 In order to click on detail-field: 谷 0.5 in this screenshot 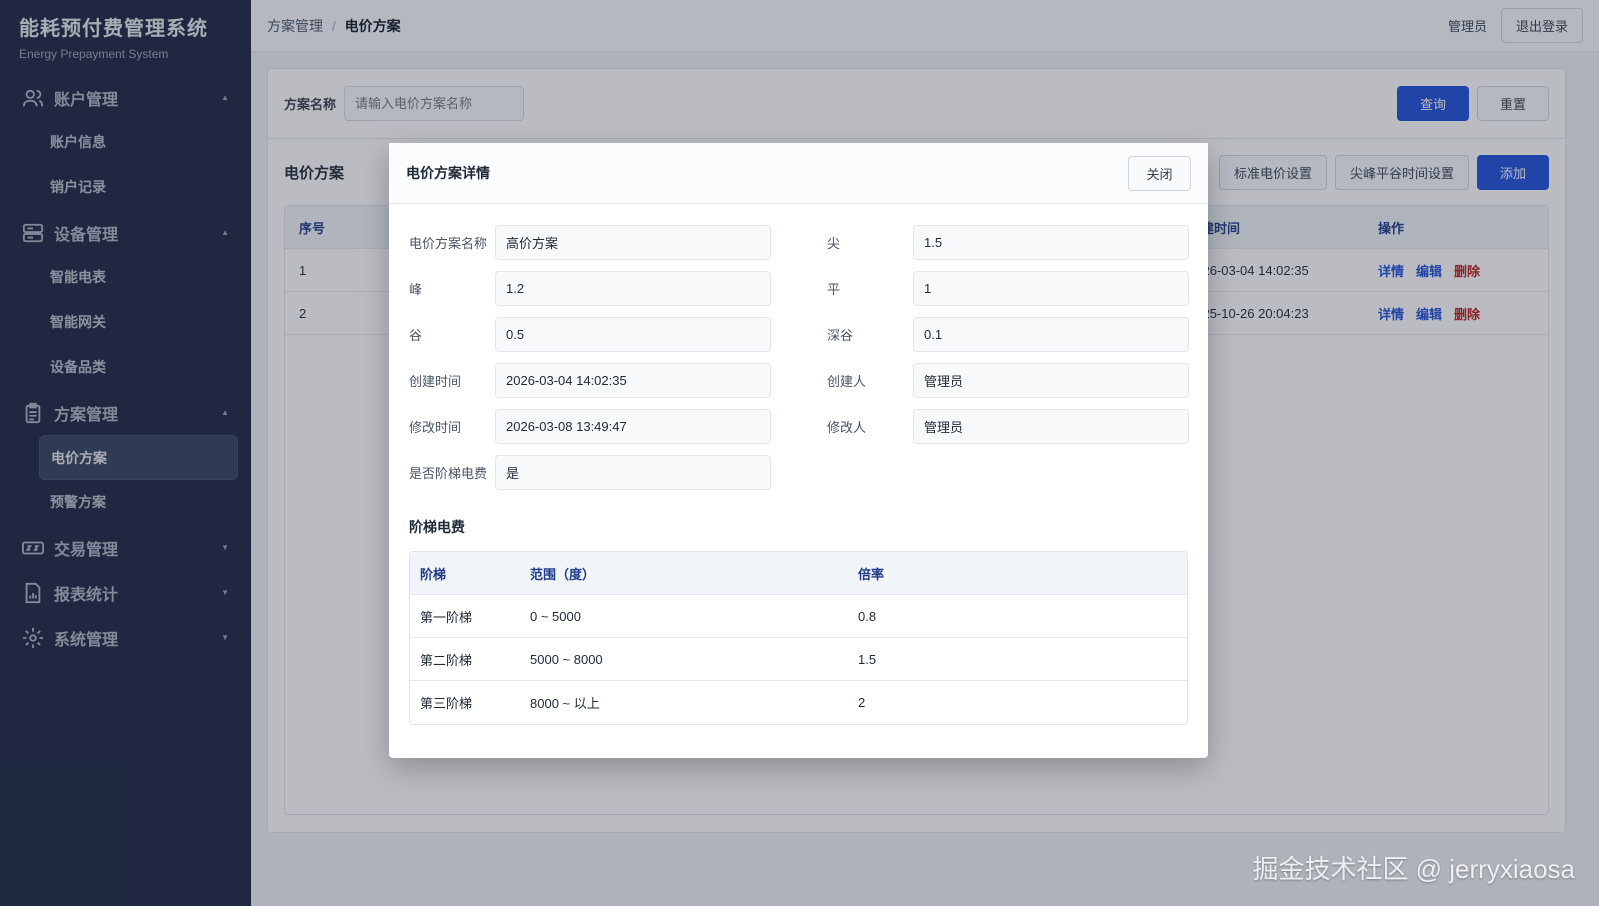, I will do `click(590, 334)`.